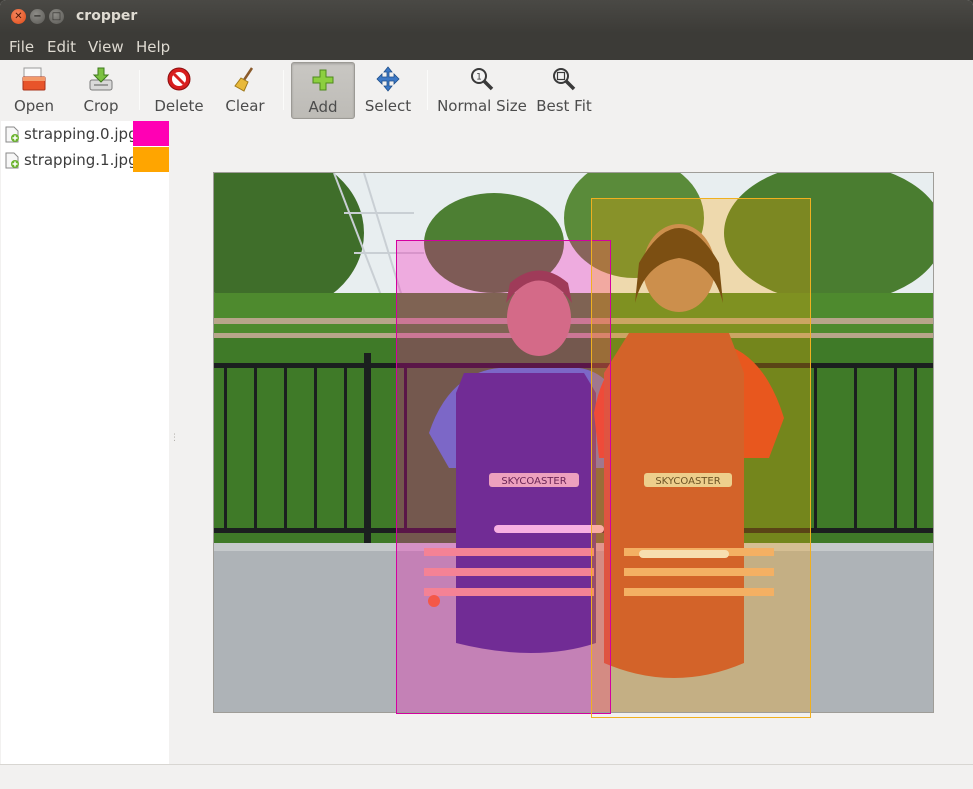  I want to click on open-label: Open, so click(34, 106).